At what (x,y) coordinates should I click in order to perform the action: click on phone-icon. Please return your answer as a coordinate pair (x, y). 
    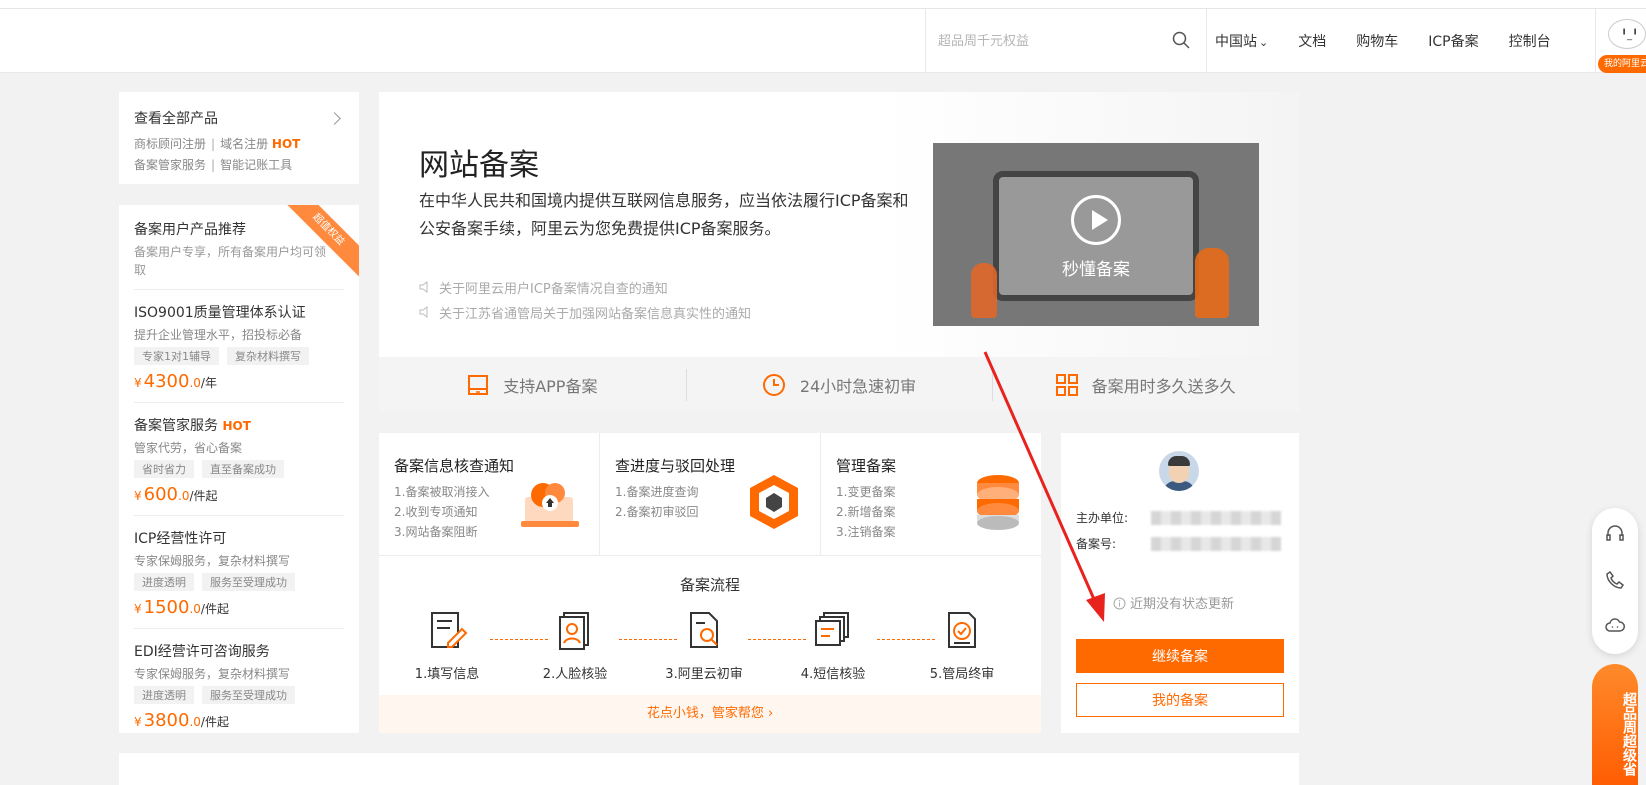
    Looking at the image, I should click on (1615, 580).